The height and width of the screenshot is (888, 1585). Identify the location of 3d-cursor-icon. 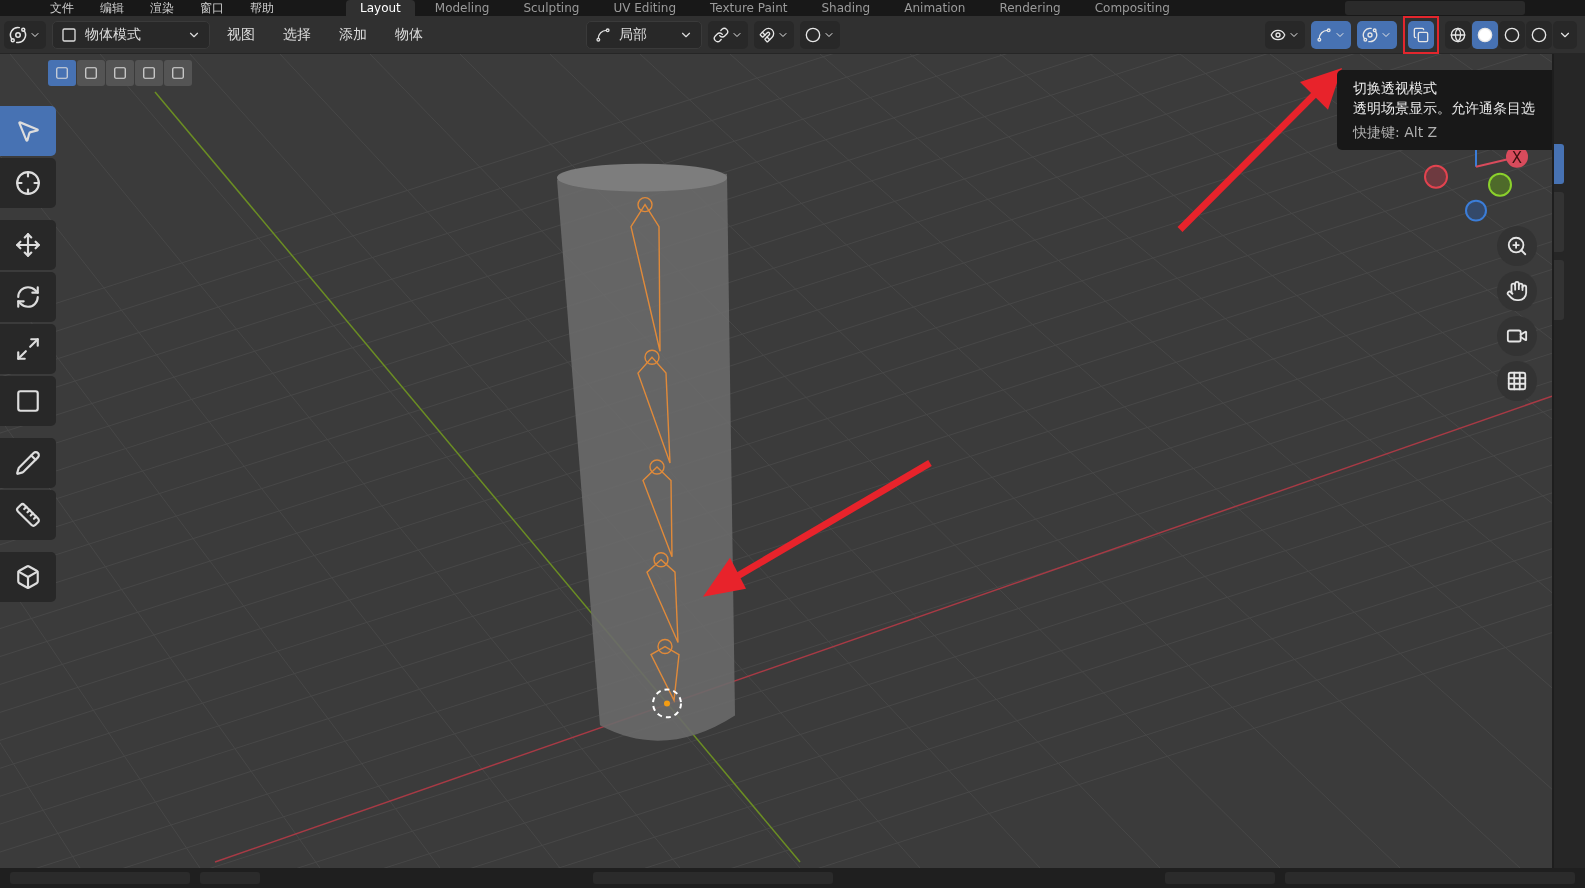
(667, 703).